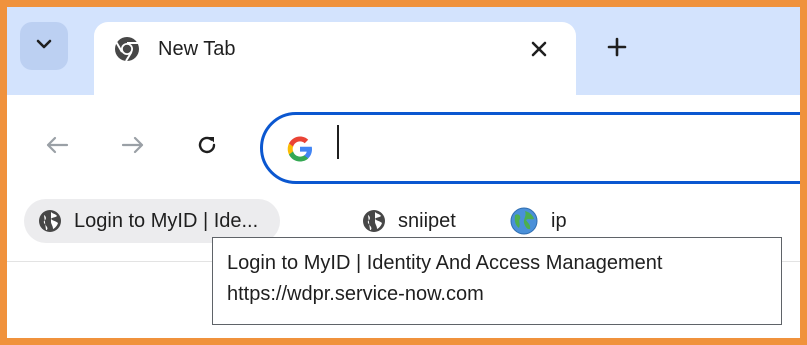 This screenshot has height=345, width=807. Describe the element at coordinates (300, 149) in the screenshot. I see `google-g-icon` at that location.